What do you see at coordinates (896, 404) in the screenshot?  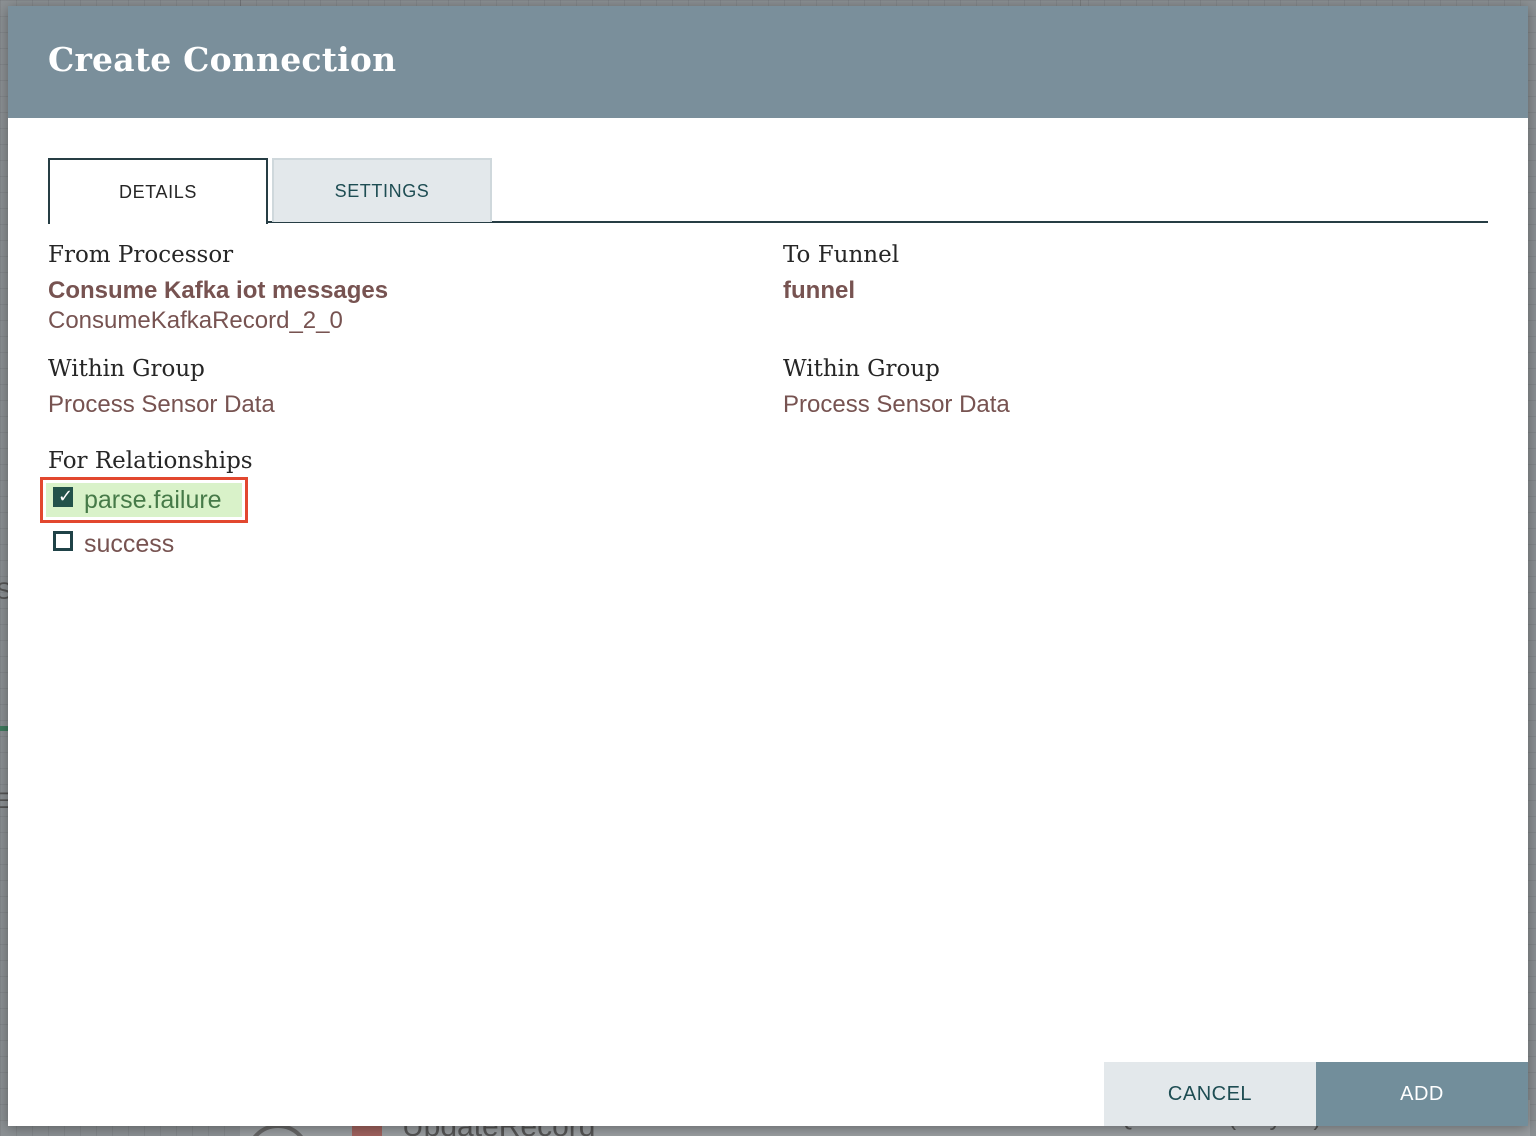 I see `to-group-value: Process Sensor Data` at bounding box center [896, 404].